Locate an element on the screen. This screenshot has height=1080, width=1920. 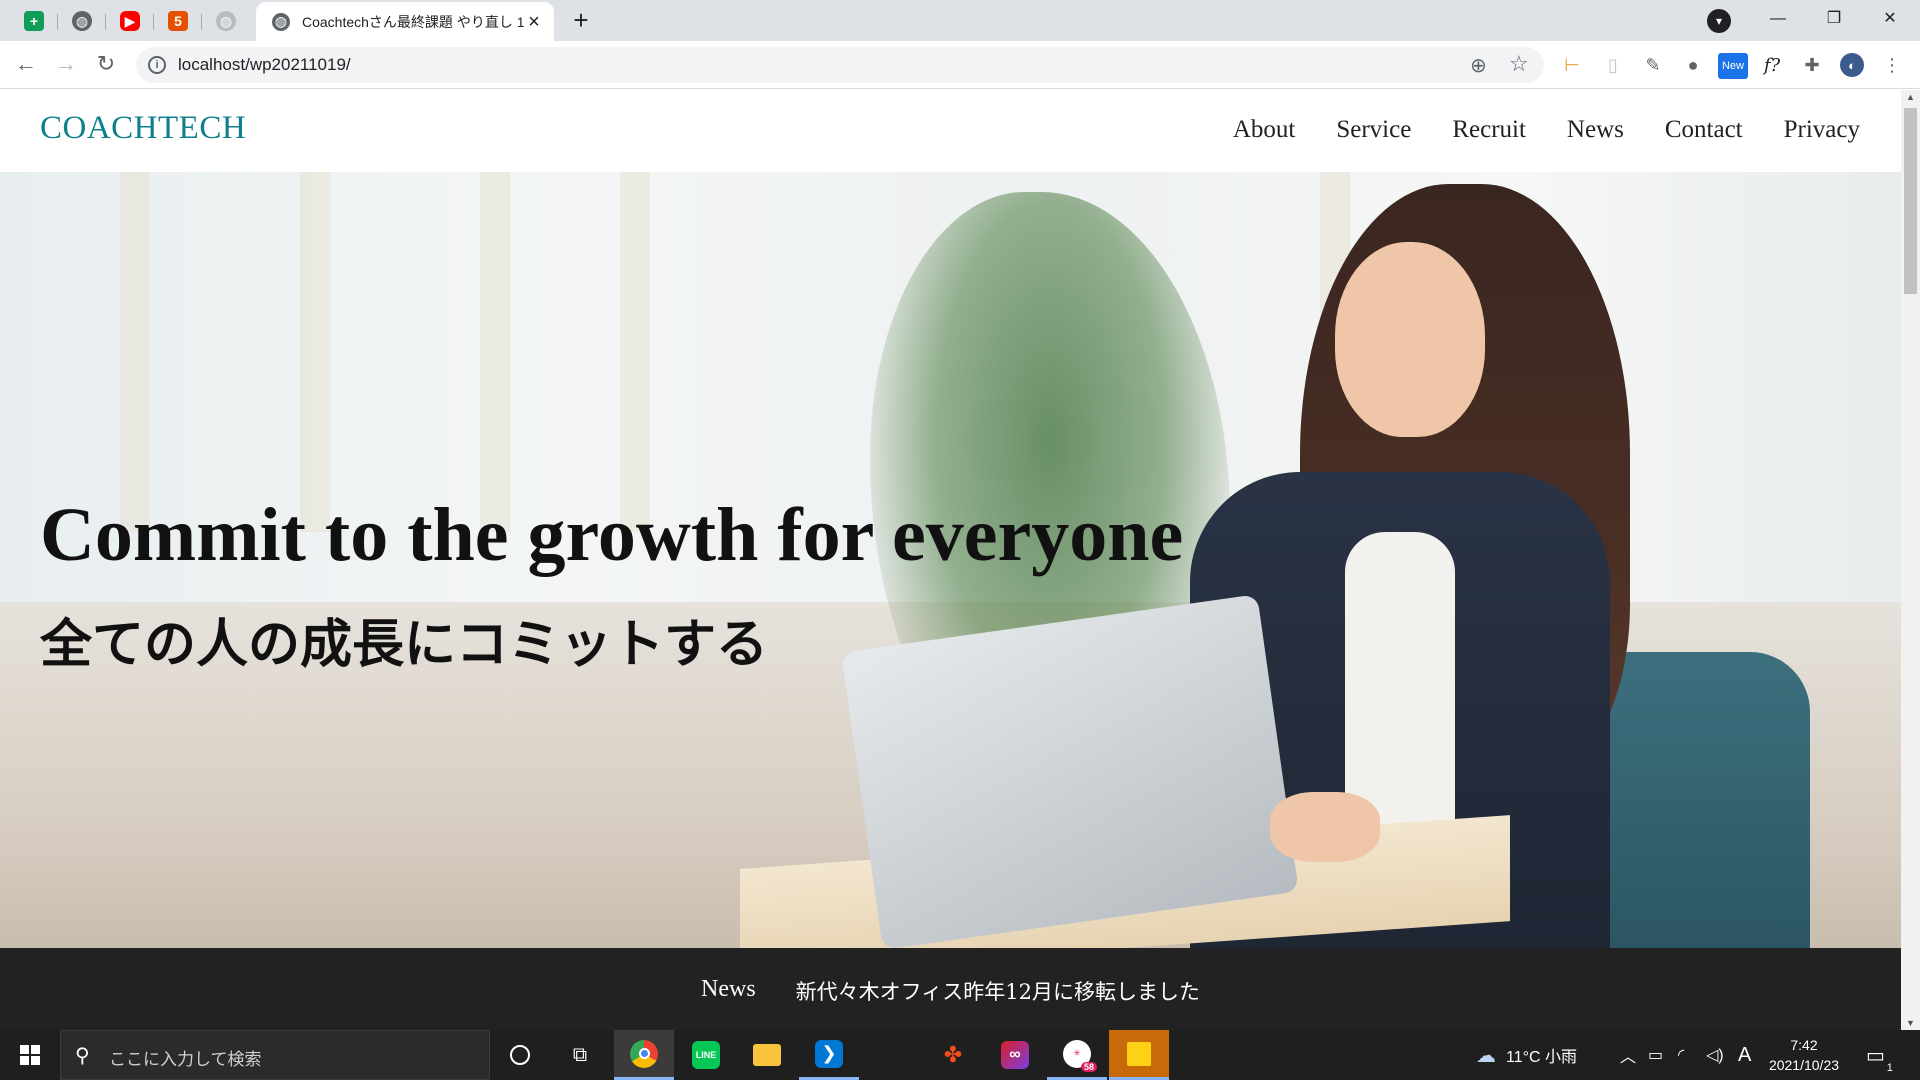
url-text: localhost/wp20211019/ is located at coordinates (264, 65).